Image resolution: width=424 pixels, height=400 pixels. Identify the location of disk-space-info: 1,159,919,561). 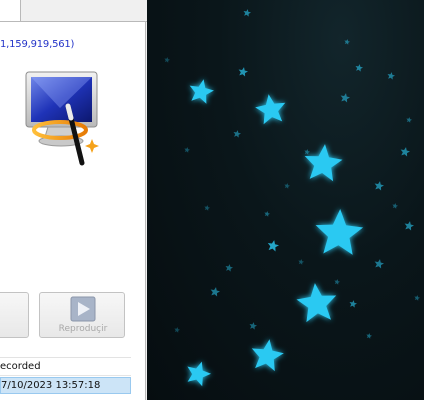
(37, 44).